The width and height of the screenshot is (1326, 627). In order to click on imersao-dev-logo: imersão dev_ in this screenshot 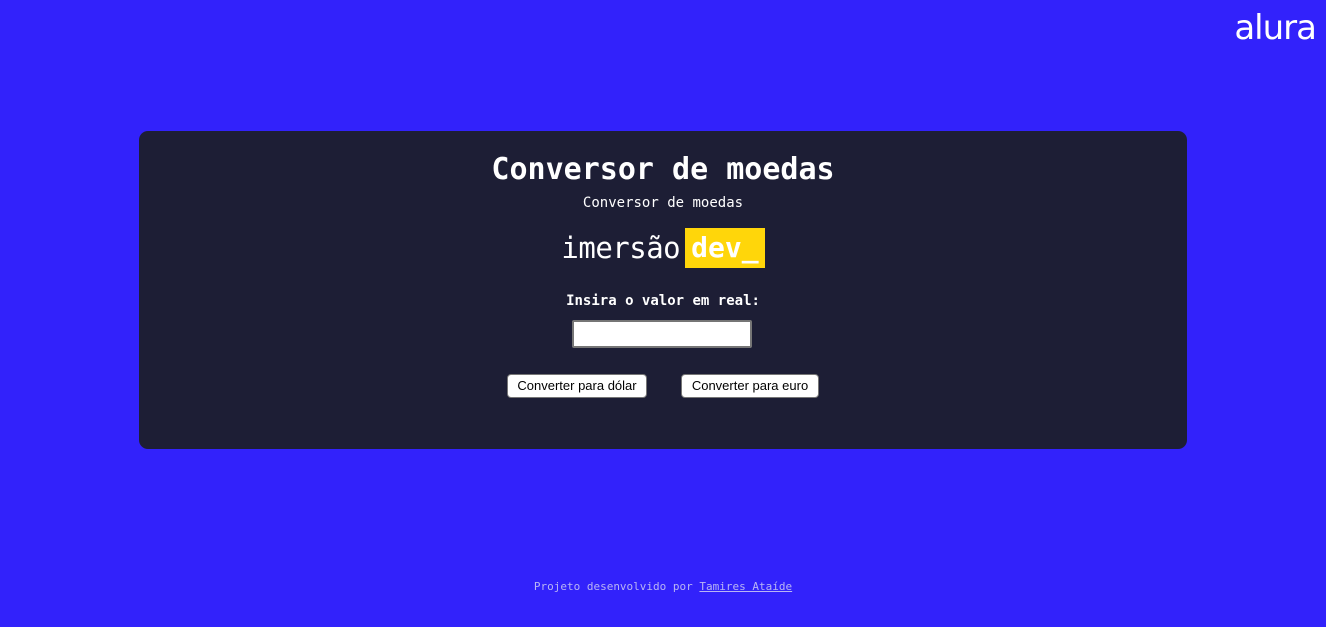, I will do `click(663, 248)`.